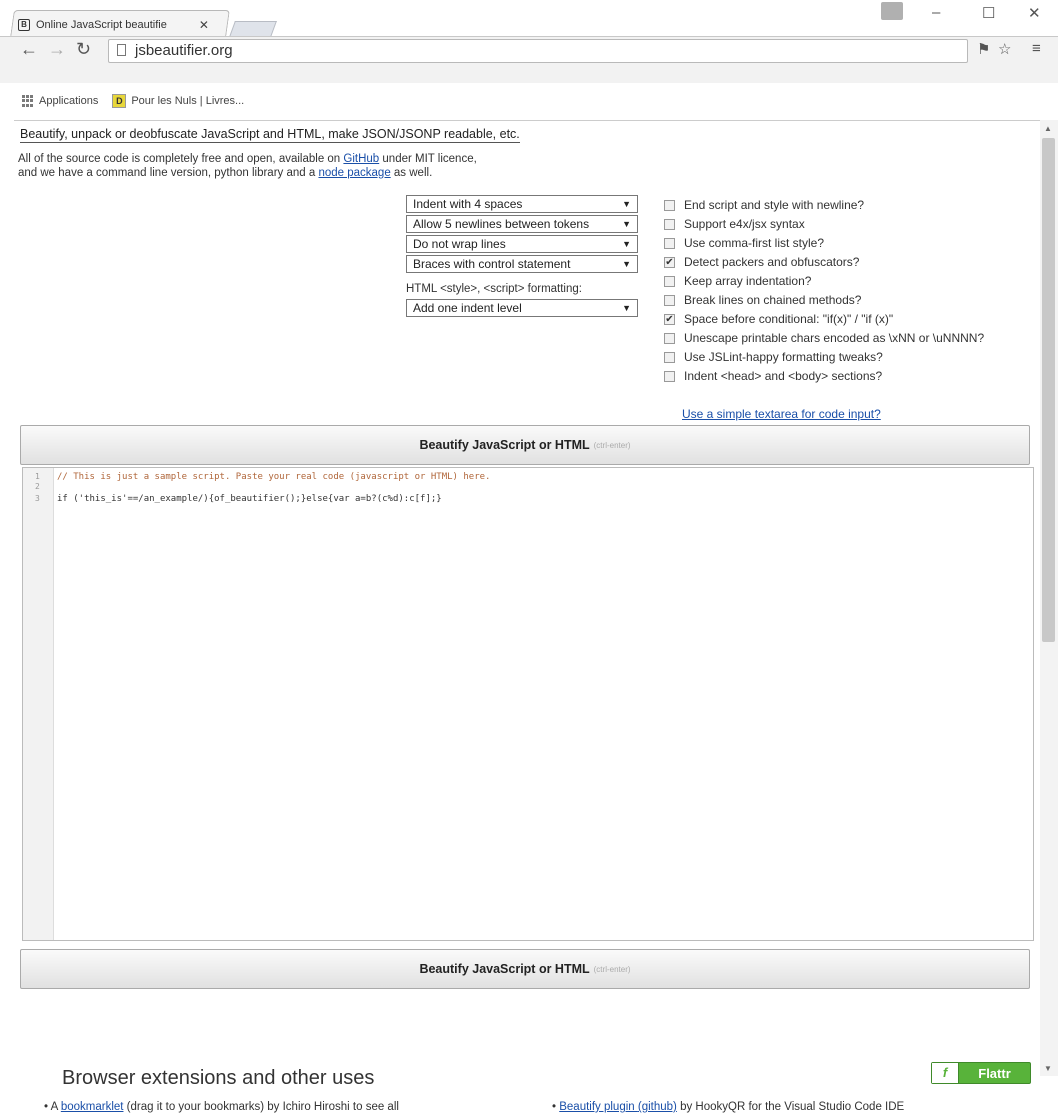 The width and height of the screenshot is (1058, 1113). What do you see at coordinates (28, 101) in the screenshot?
I see `apps-grid-icon` at bounding box center [28, 101].